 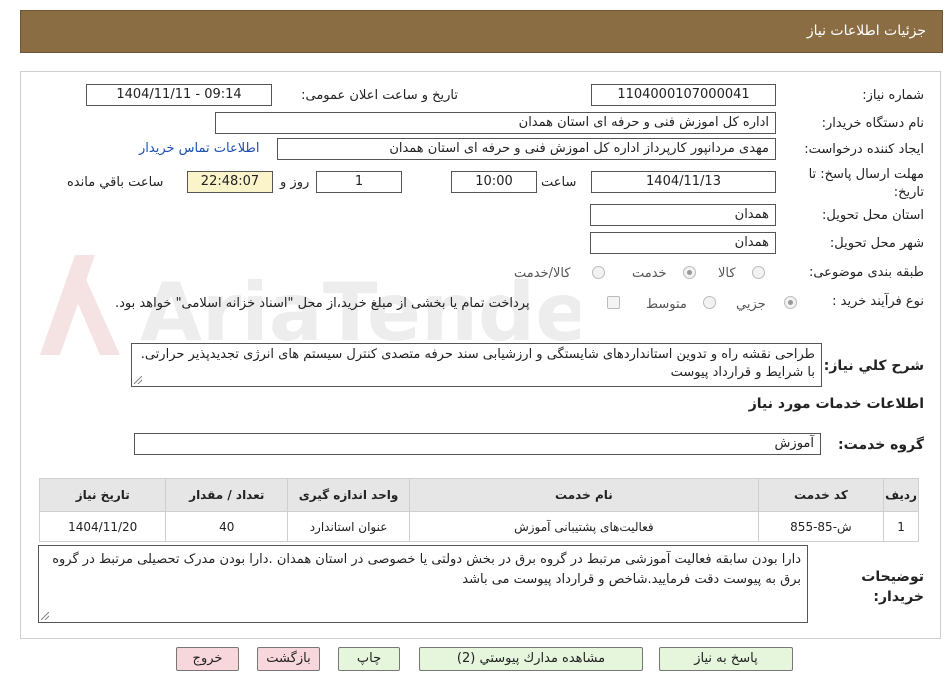 What do you see at coordinates (584, 495) in the screenshot?
I see `col-service-name: نام خدمت` at bounding box center [584, 495].